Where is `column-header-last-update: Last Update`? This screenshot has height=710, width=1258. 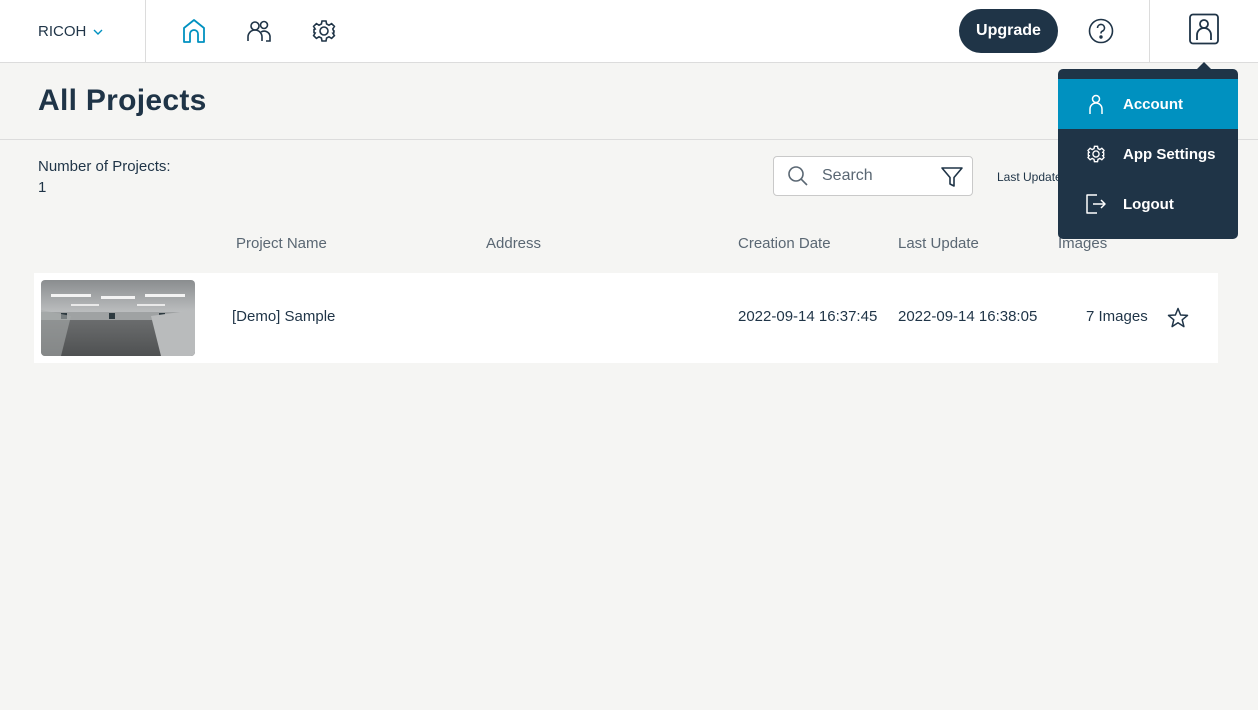 column-header-last-update: Last Update is located at coordinates (938, 243).